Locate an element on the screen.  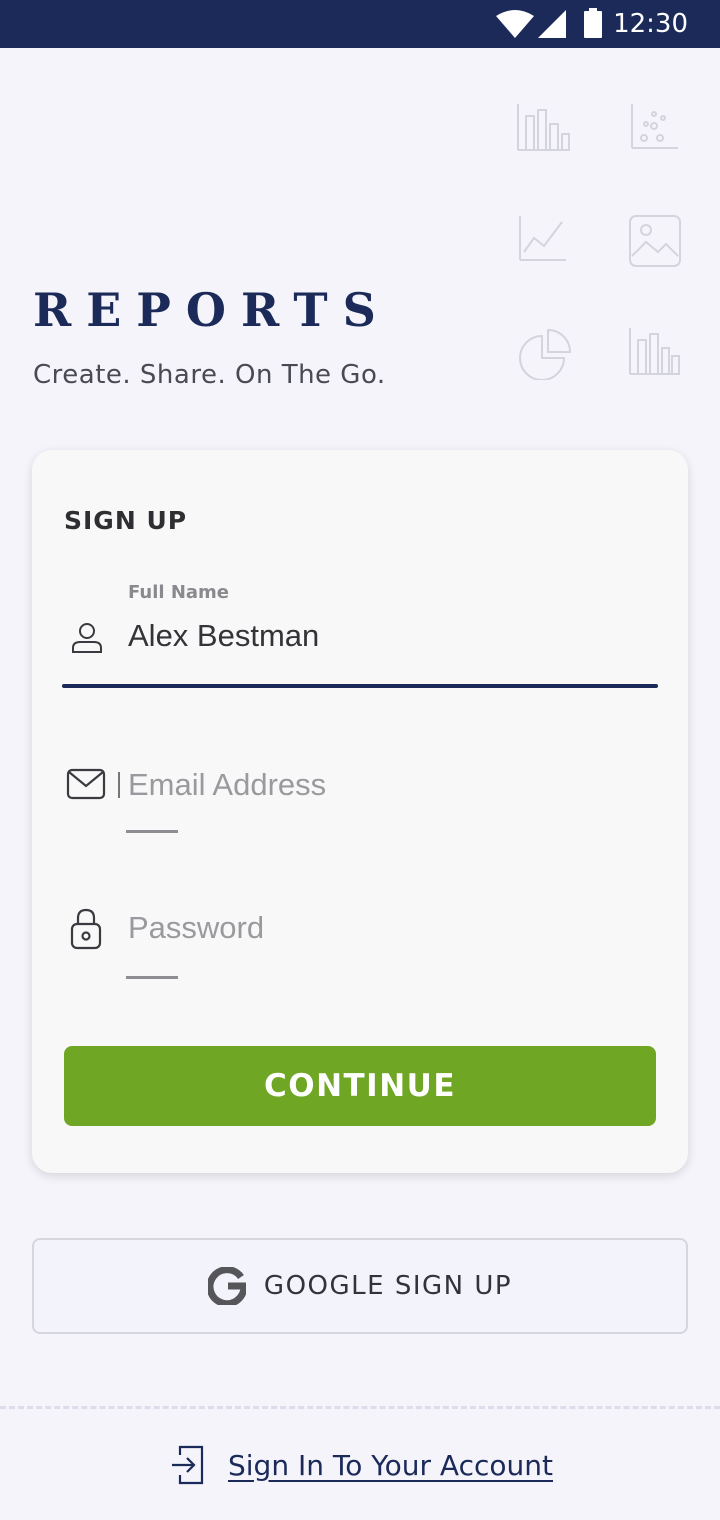
continue-button: CONTINUE is located at coordinates (360, 1086).